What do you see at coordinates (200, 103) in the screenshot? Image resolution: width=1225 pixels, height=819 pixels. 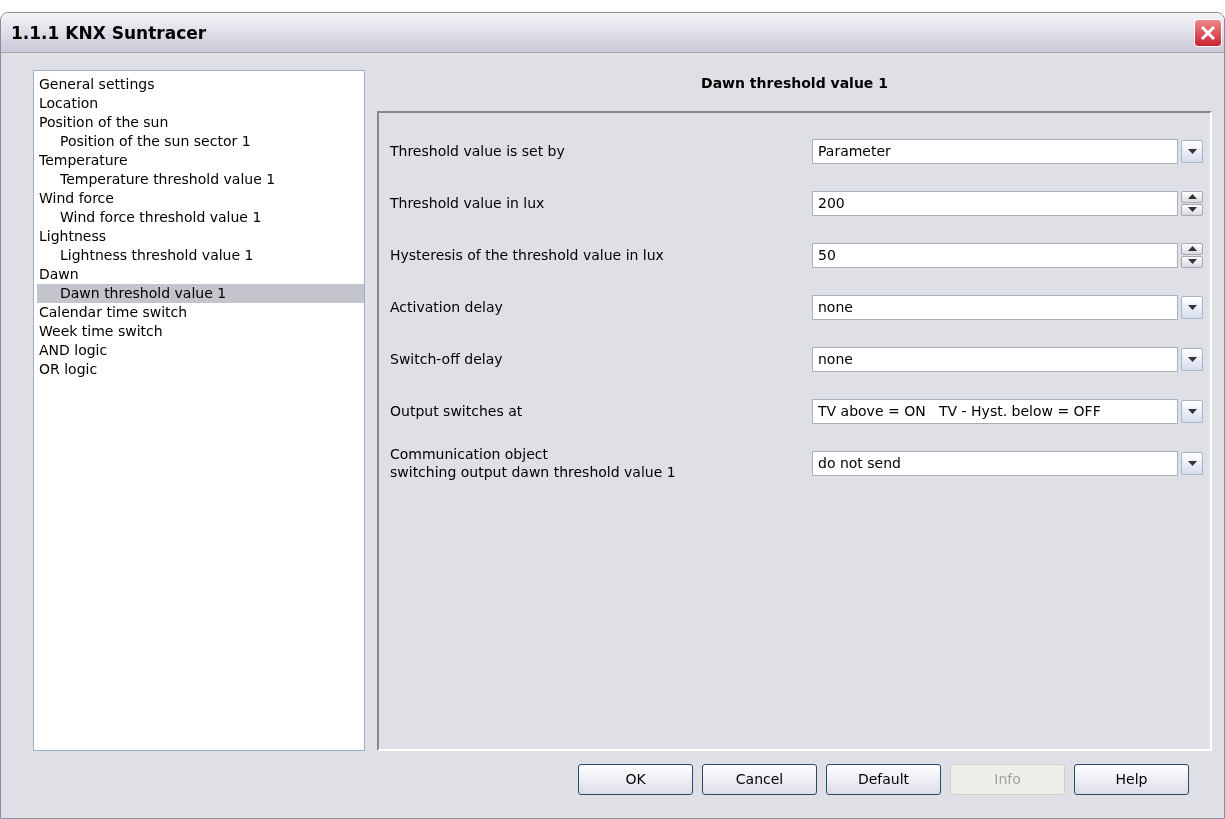 I see `tree-item: Location` at bounding box center [200, 103].